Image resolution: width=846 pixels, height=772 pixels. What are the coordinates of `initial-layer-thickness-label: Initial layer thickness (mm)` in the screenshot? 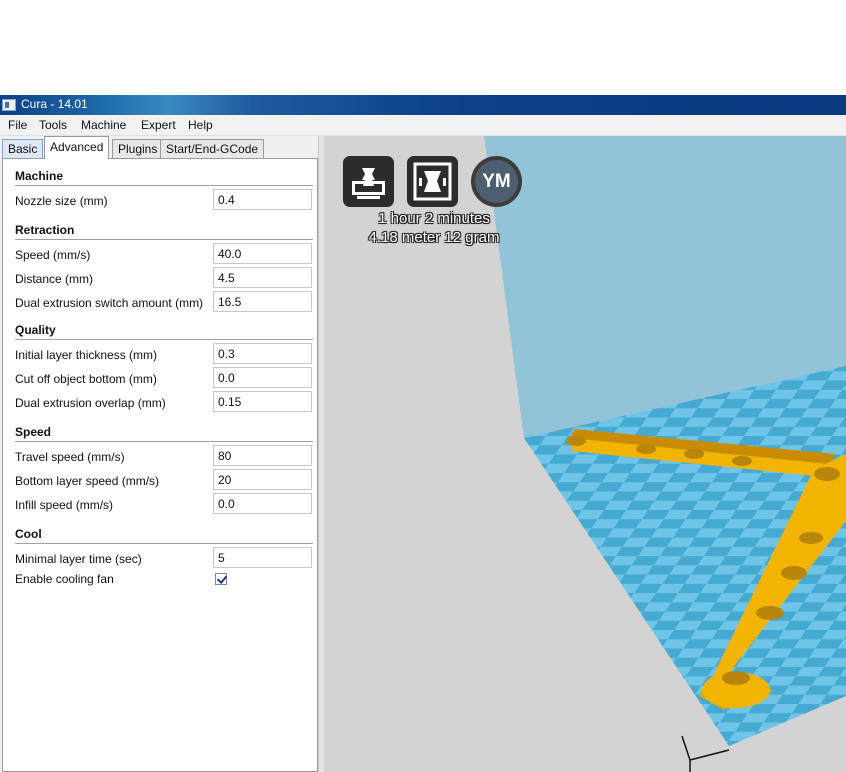 It's located at (86, 355).